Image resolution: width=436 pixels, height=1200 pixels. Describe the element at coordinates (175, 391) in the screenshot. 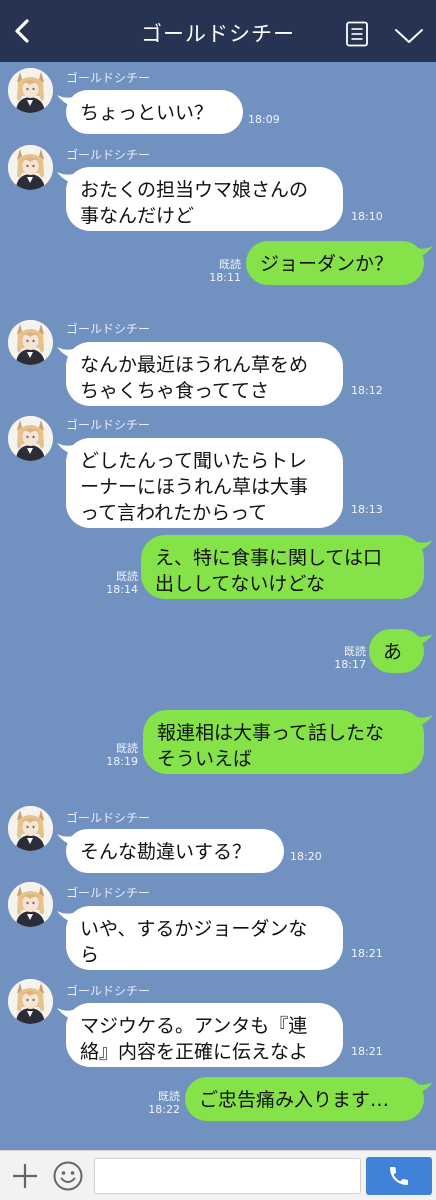

I see `message-text-line: ちゃくちゃ食っててさ` at that location.